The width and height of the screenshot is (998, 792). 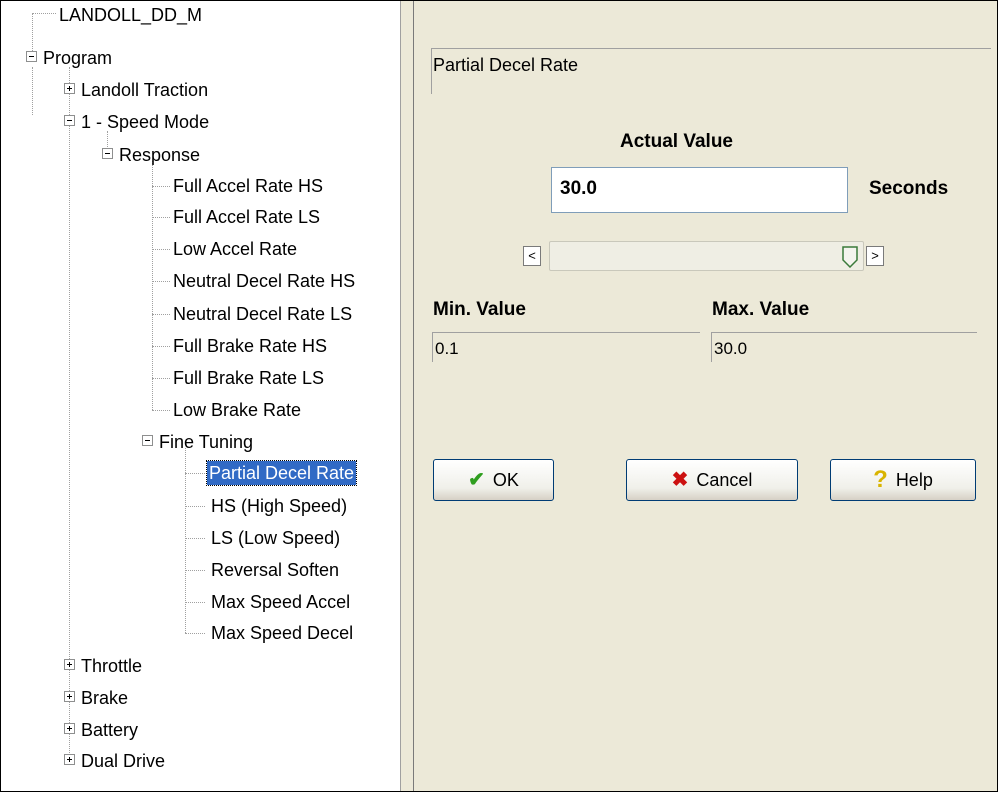 I want to click on units-label: Seconds, so click(x=909, y=188).